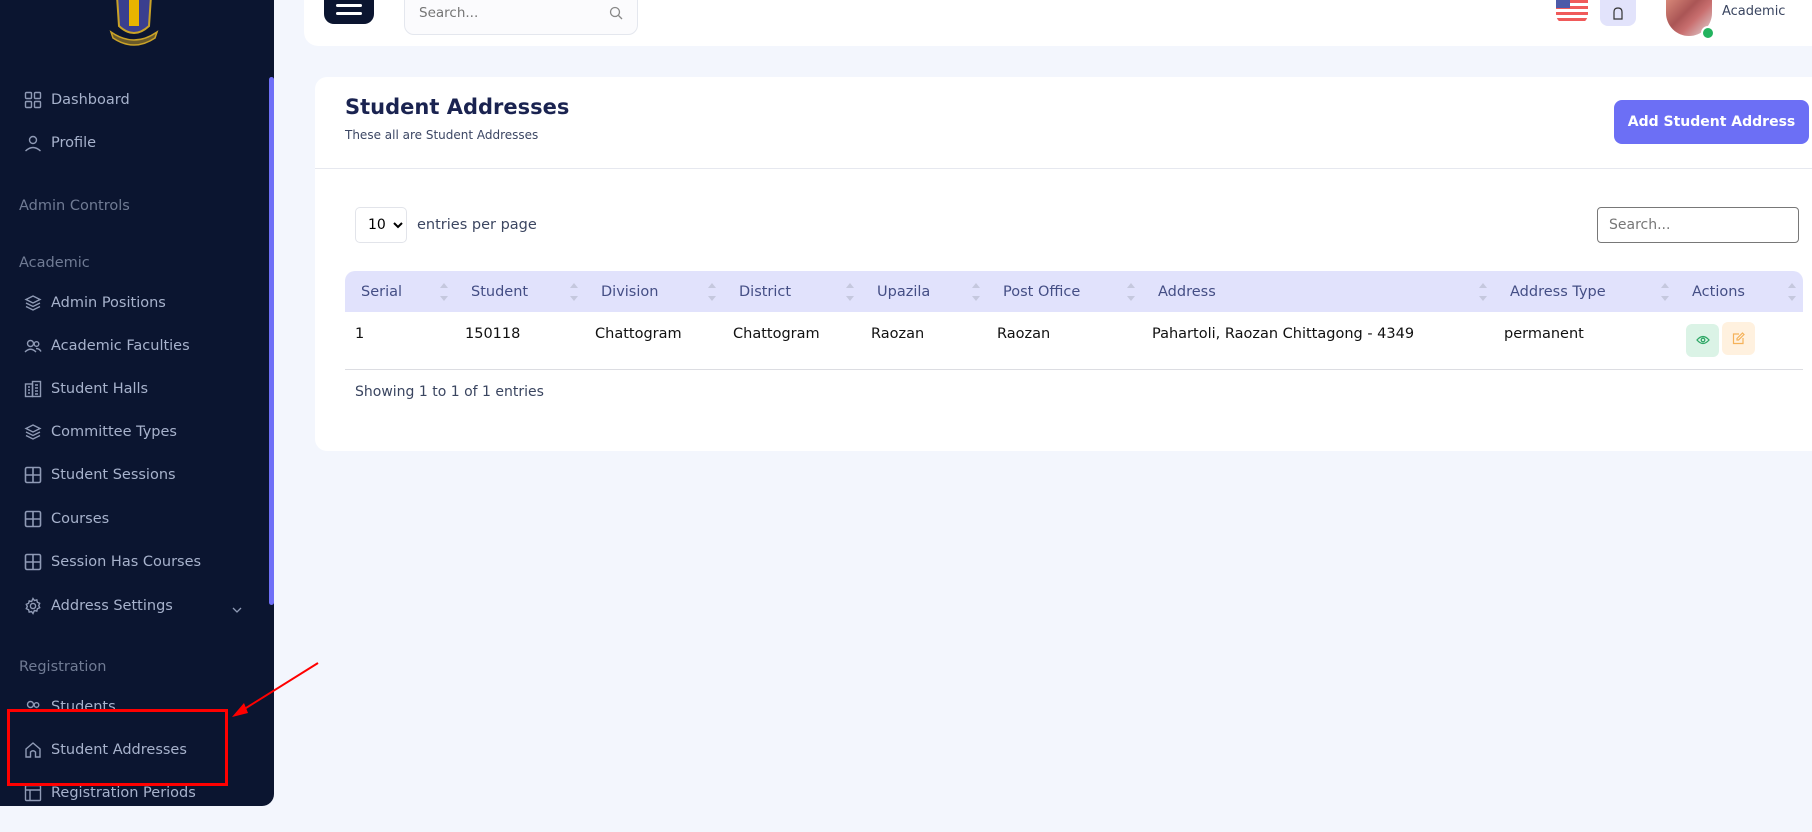  What do you see at coordinates (86, 389) in the screenshot?
I see `sidebar-item-student-halls: Student Halls` at bounding box center [86, 389].